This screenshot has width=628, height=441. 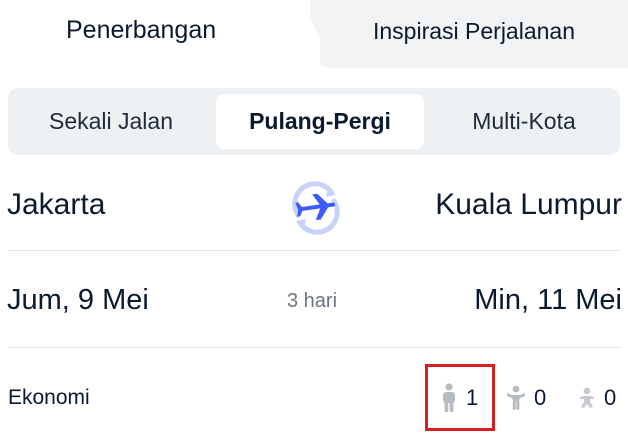 I want to click on origin-city: Jakarta, so click(x=56, y=205).